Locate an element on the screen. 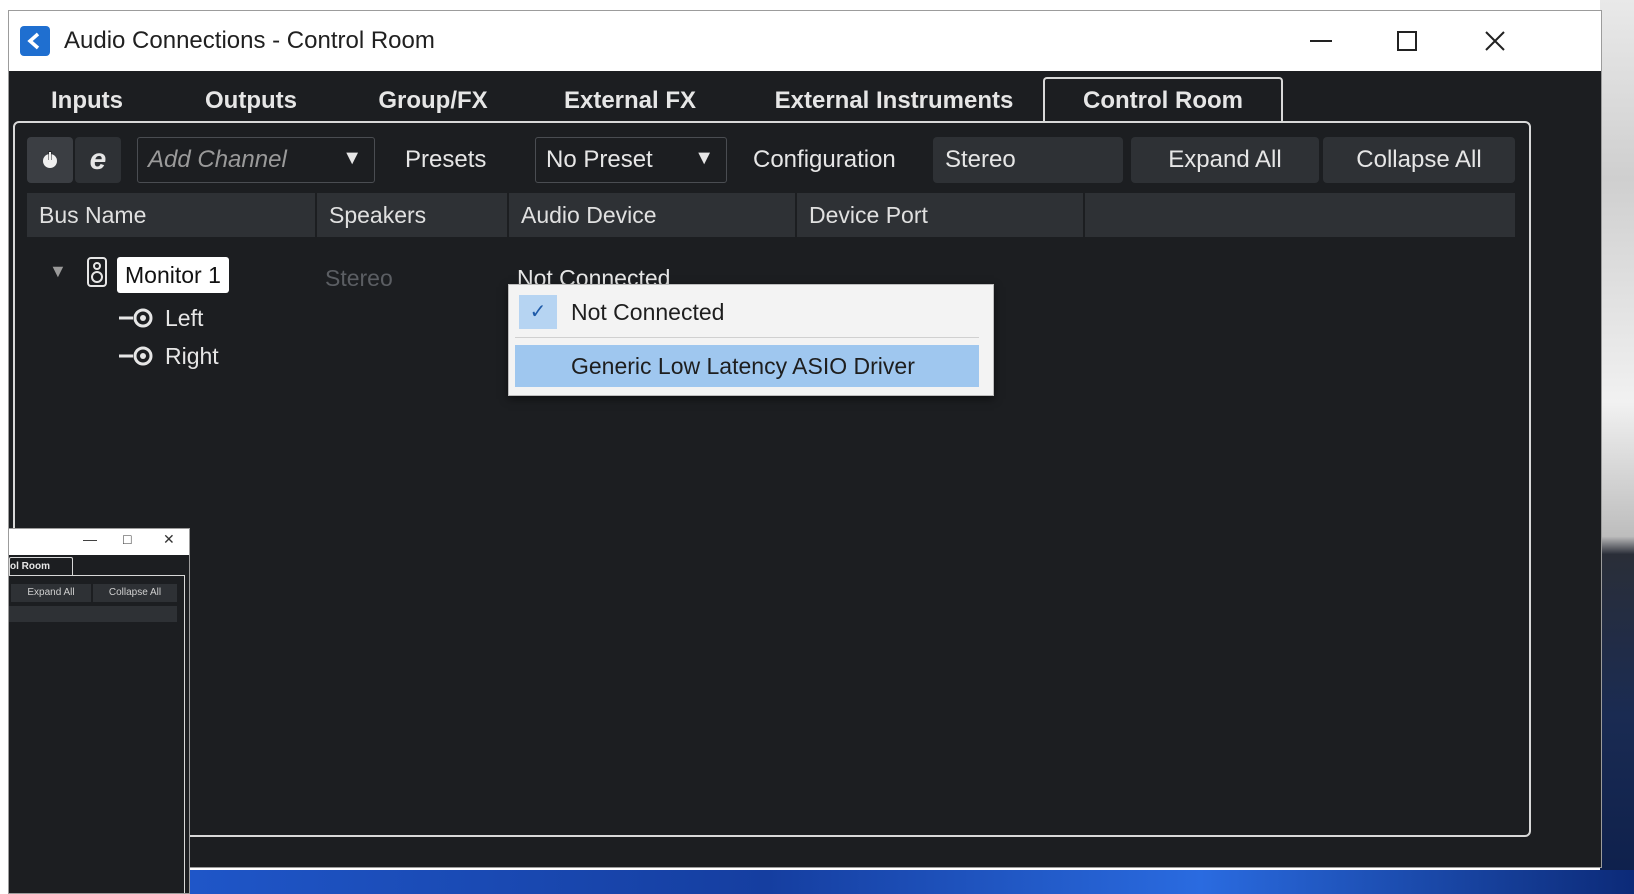 The height and width of the screenshot is (894, 1634). add-channel-dropdown: Add Channel ▼ is located at coordinates (256, 160).